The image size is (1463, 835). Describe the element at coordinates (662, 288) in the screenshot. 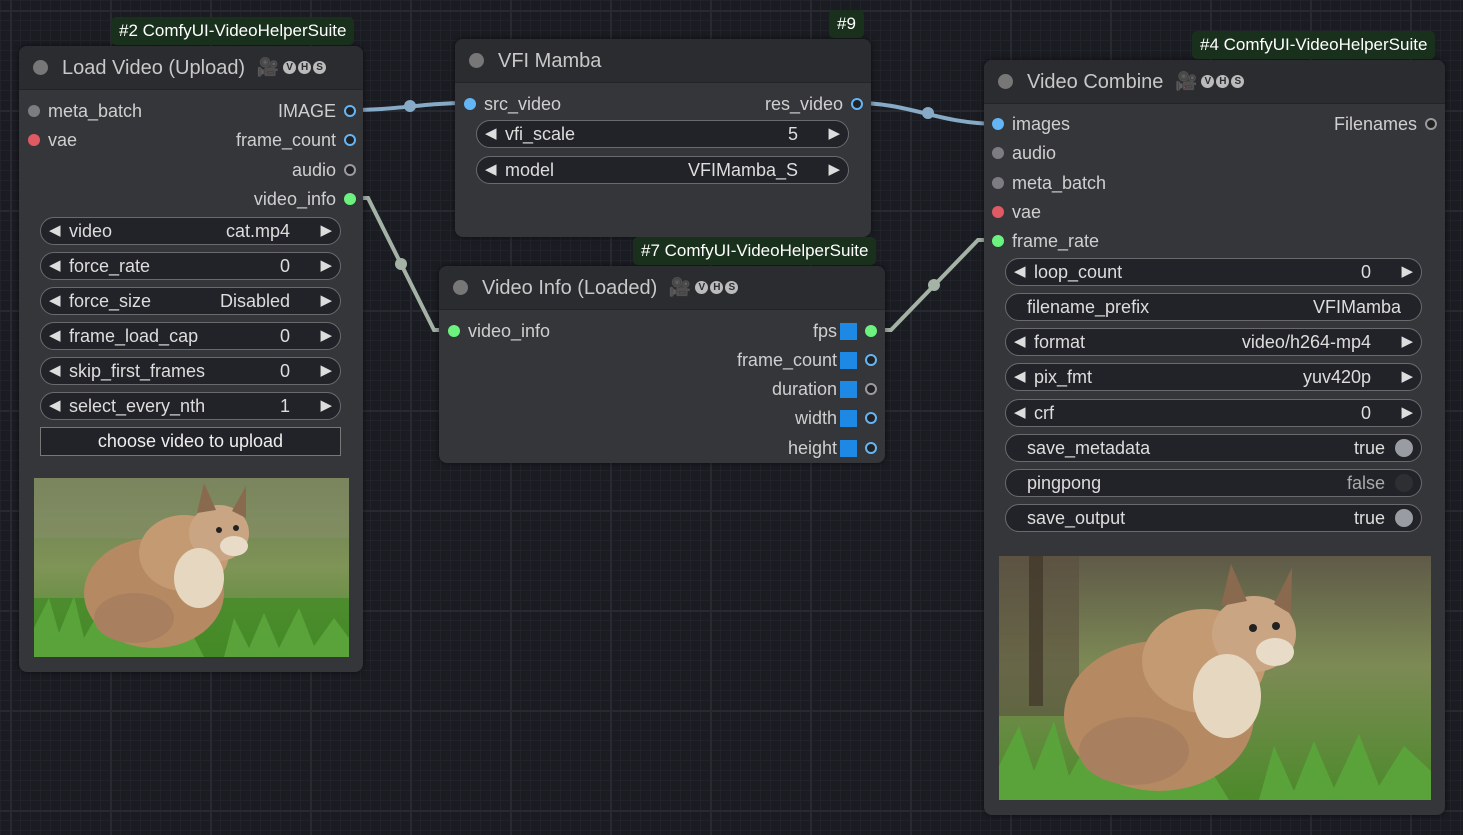

I see `node-header: Video Info (Loaded) 🎥 V H S` at that location.